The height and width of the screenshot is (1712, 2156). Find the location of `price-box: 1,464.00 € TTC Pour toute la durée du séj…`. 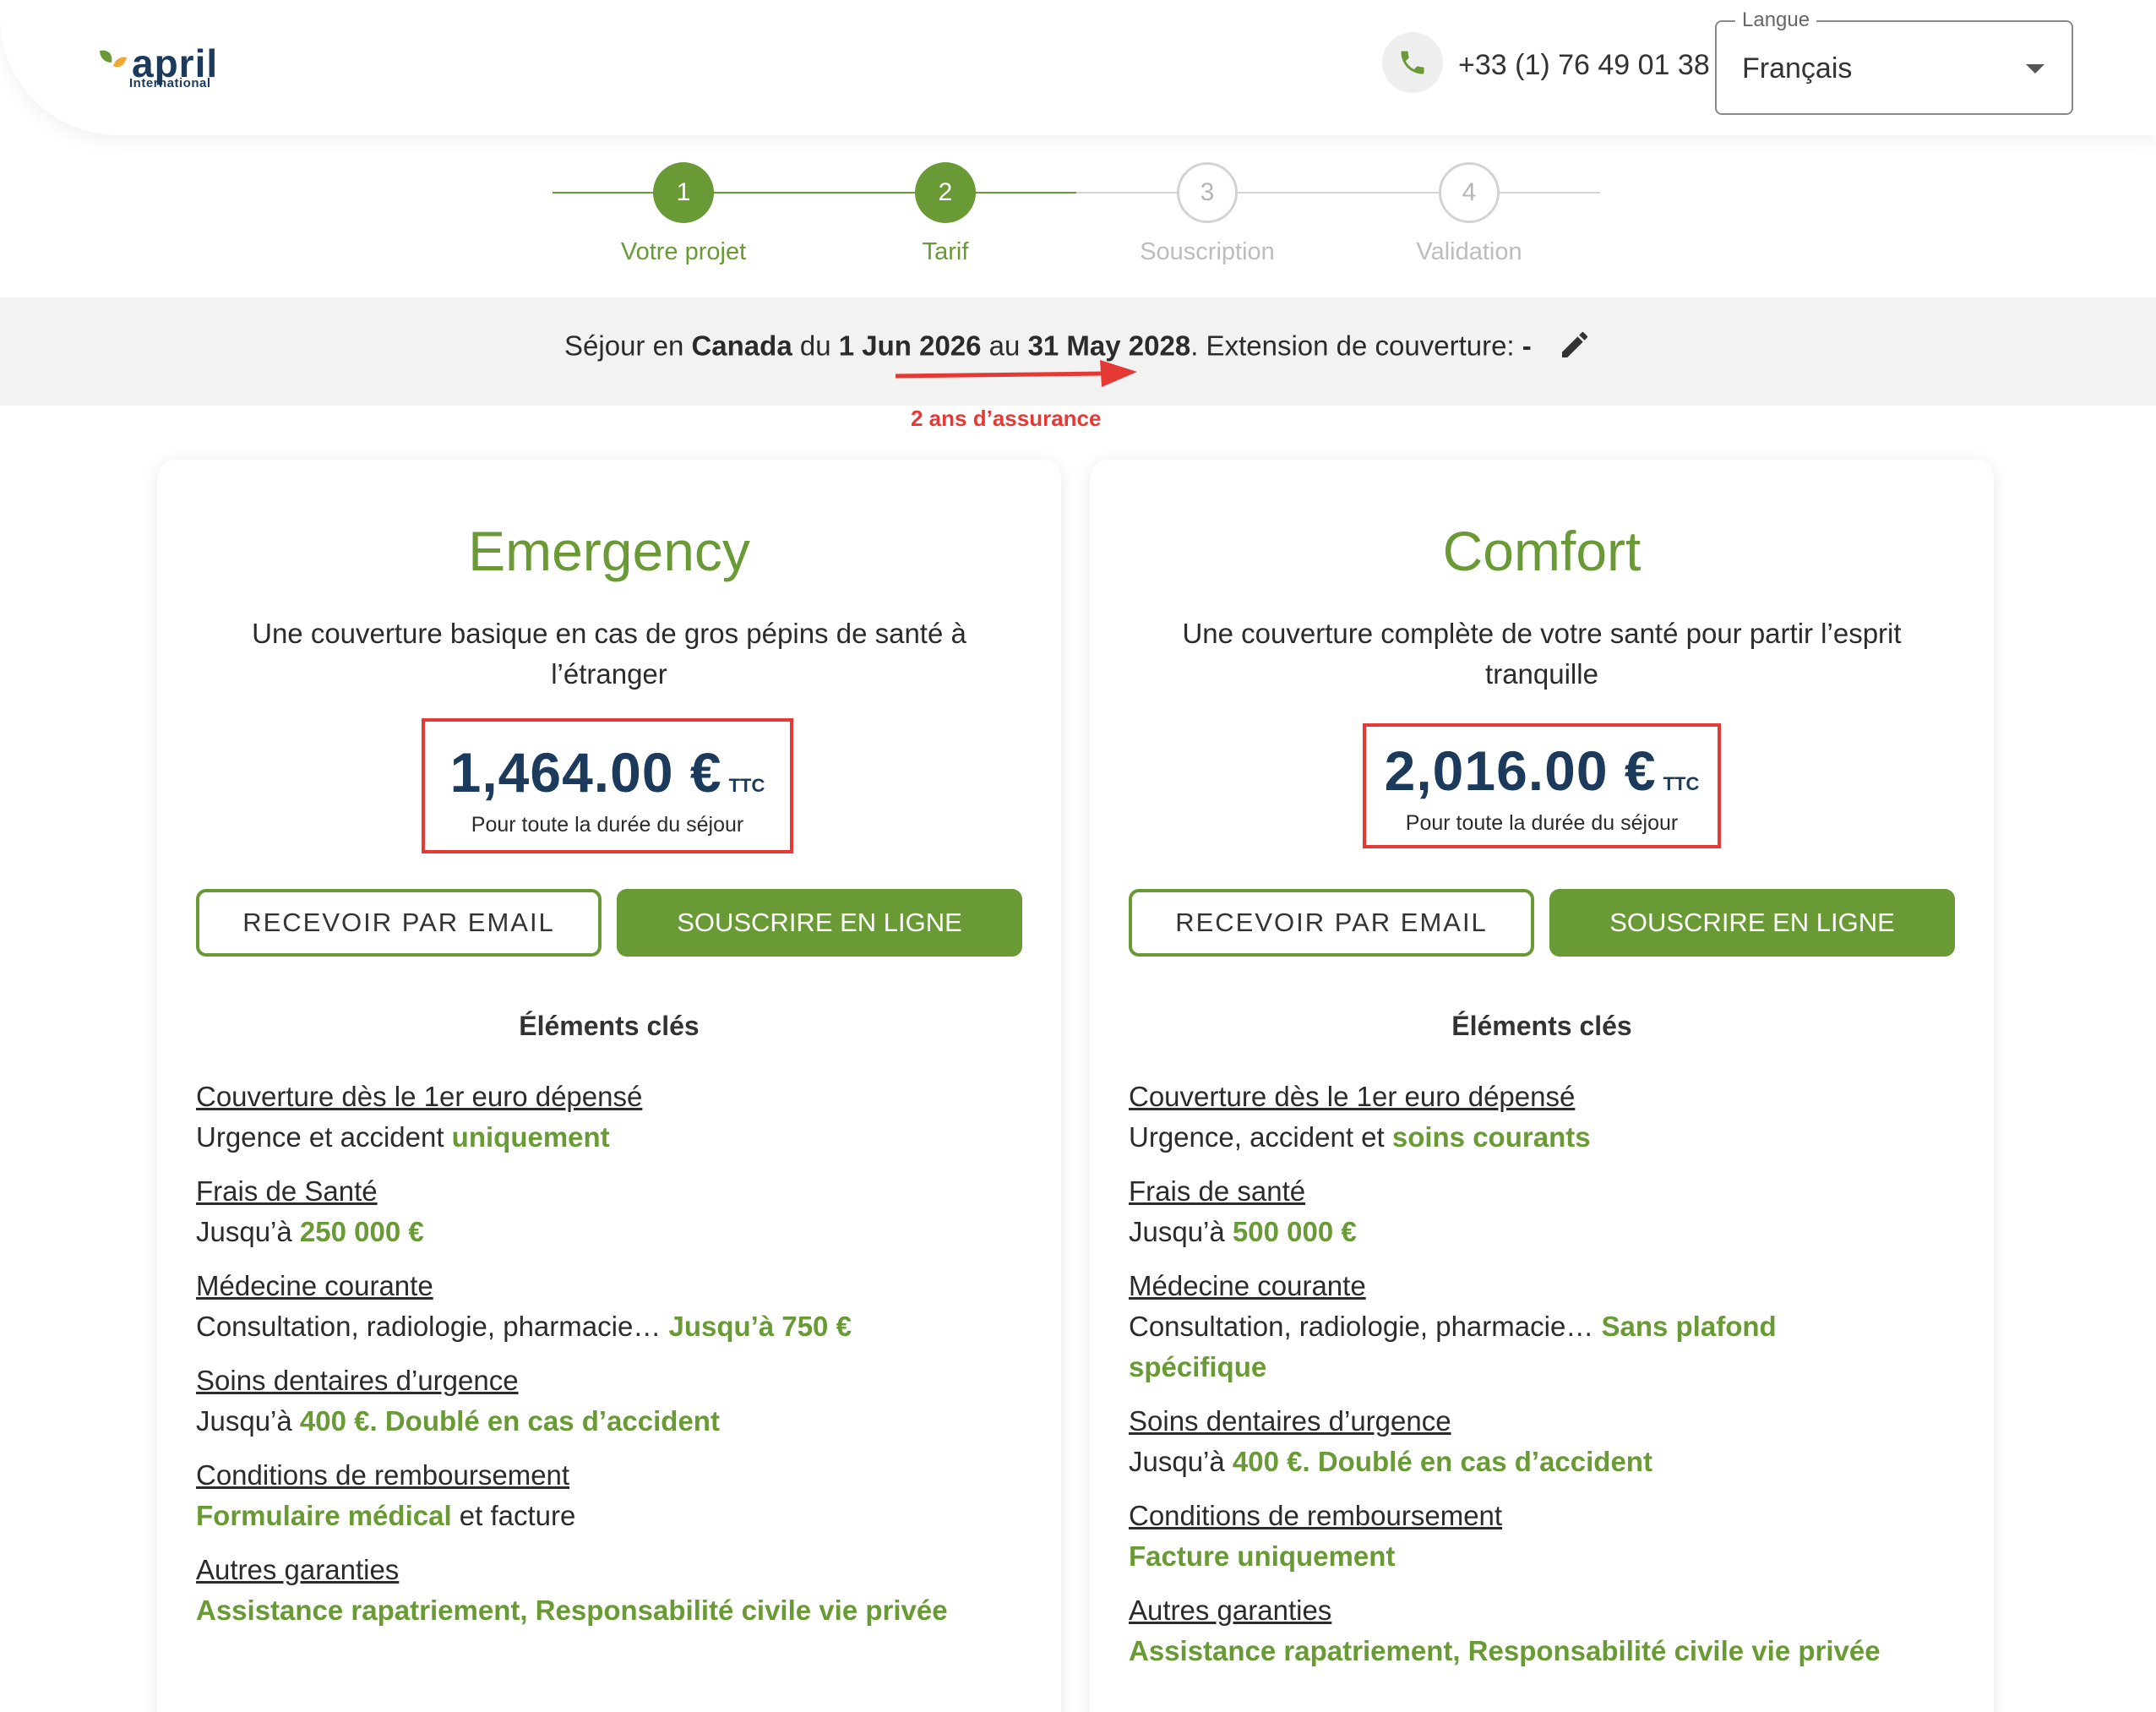

price-box: 1,464.00 € TTC Pour toute la durée du séj… is located at coordinates (607, 785).